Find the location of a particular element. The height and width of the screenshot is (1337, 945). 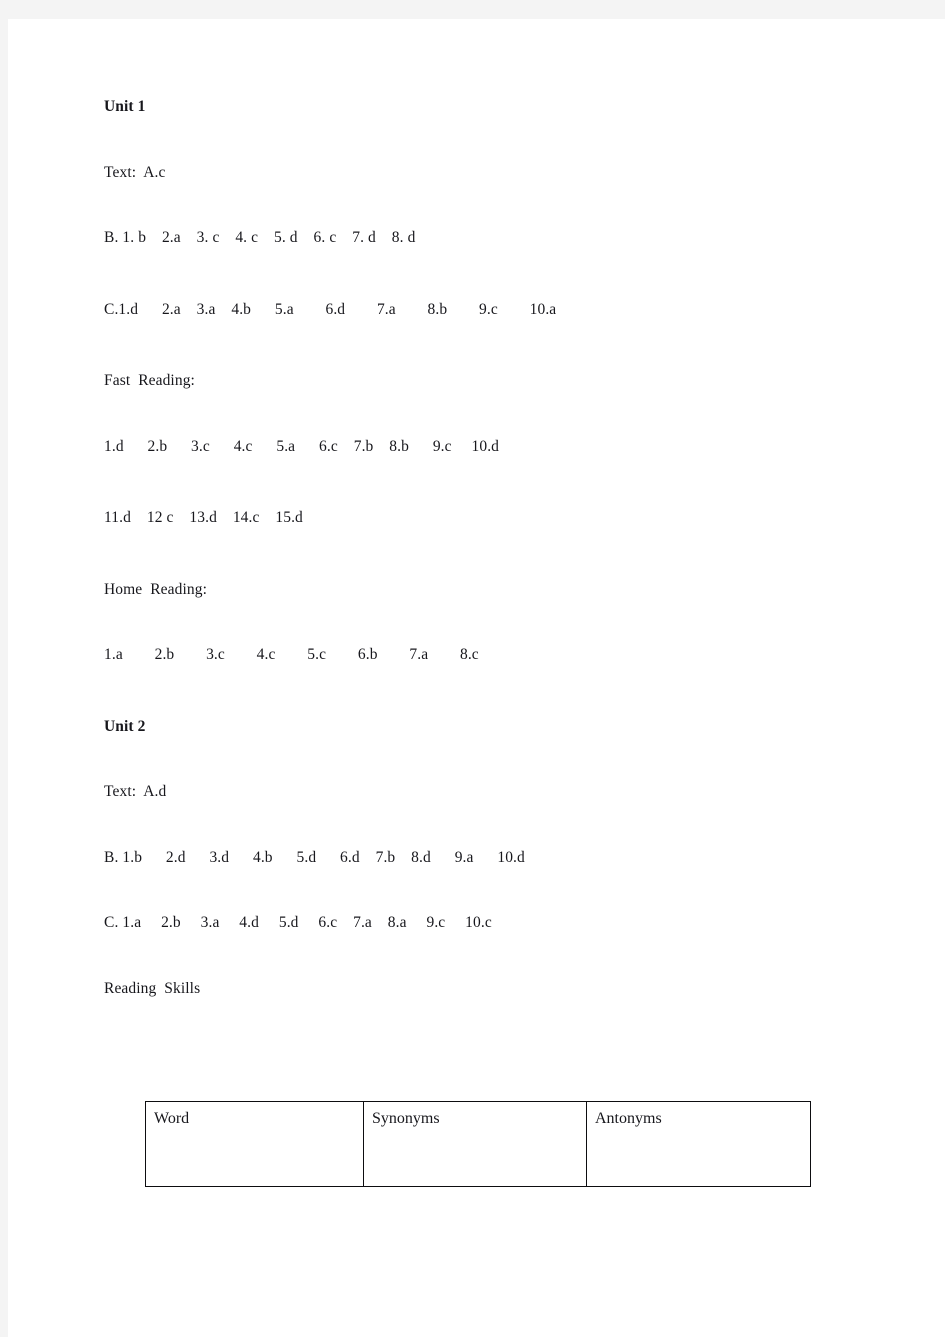

table-header-word: Word is located at coordinates (254, 1144).